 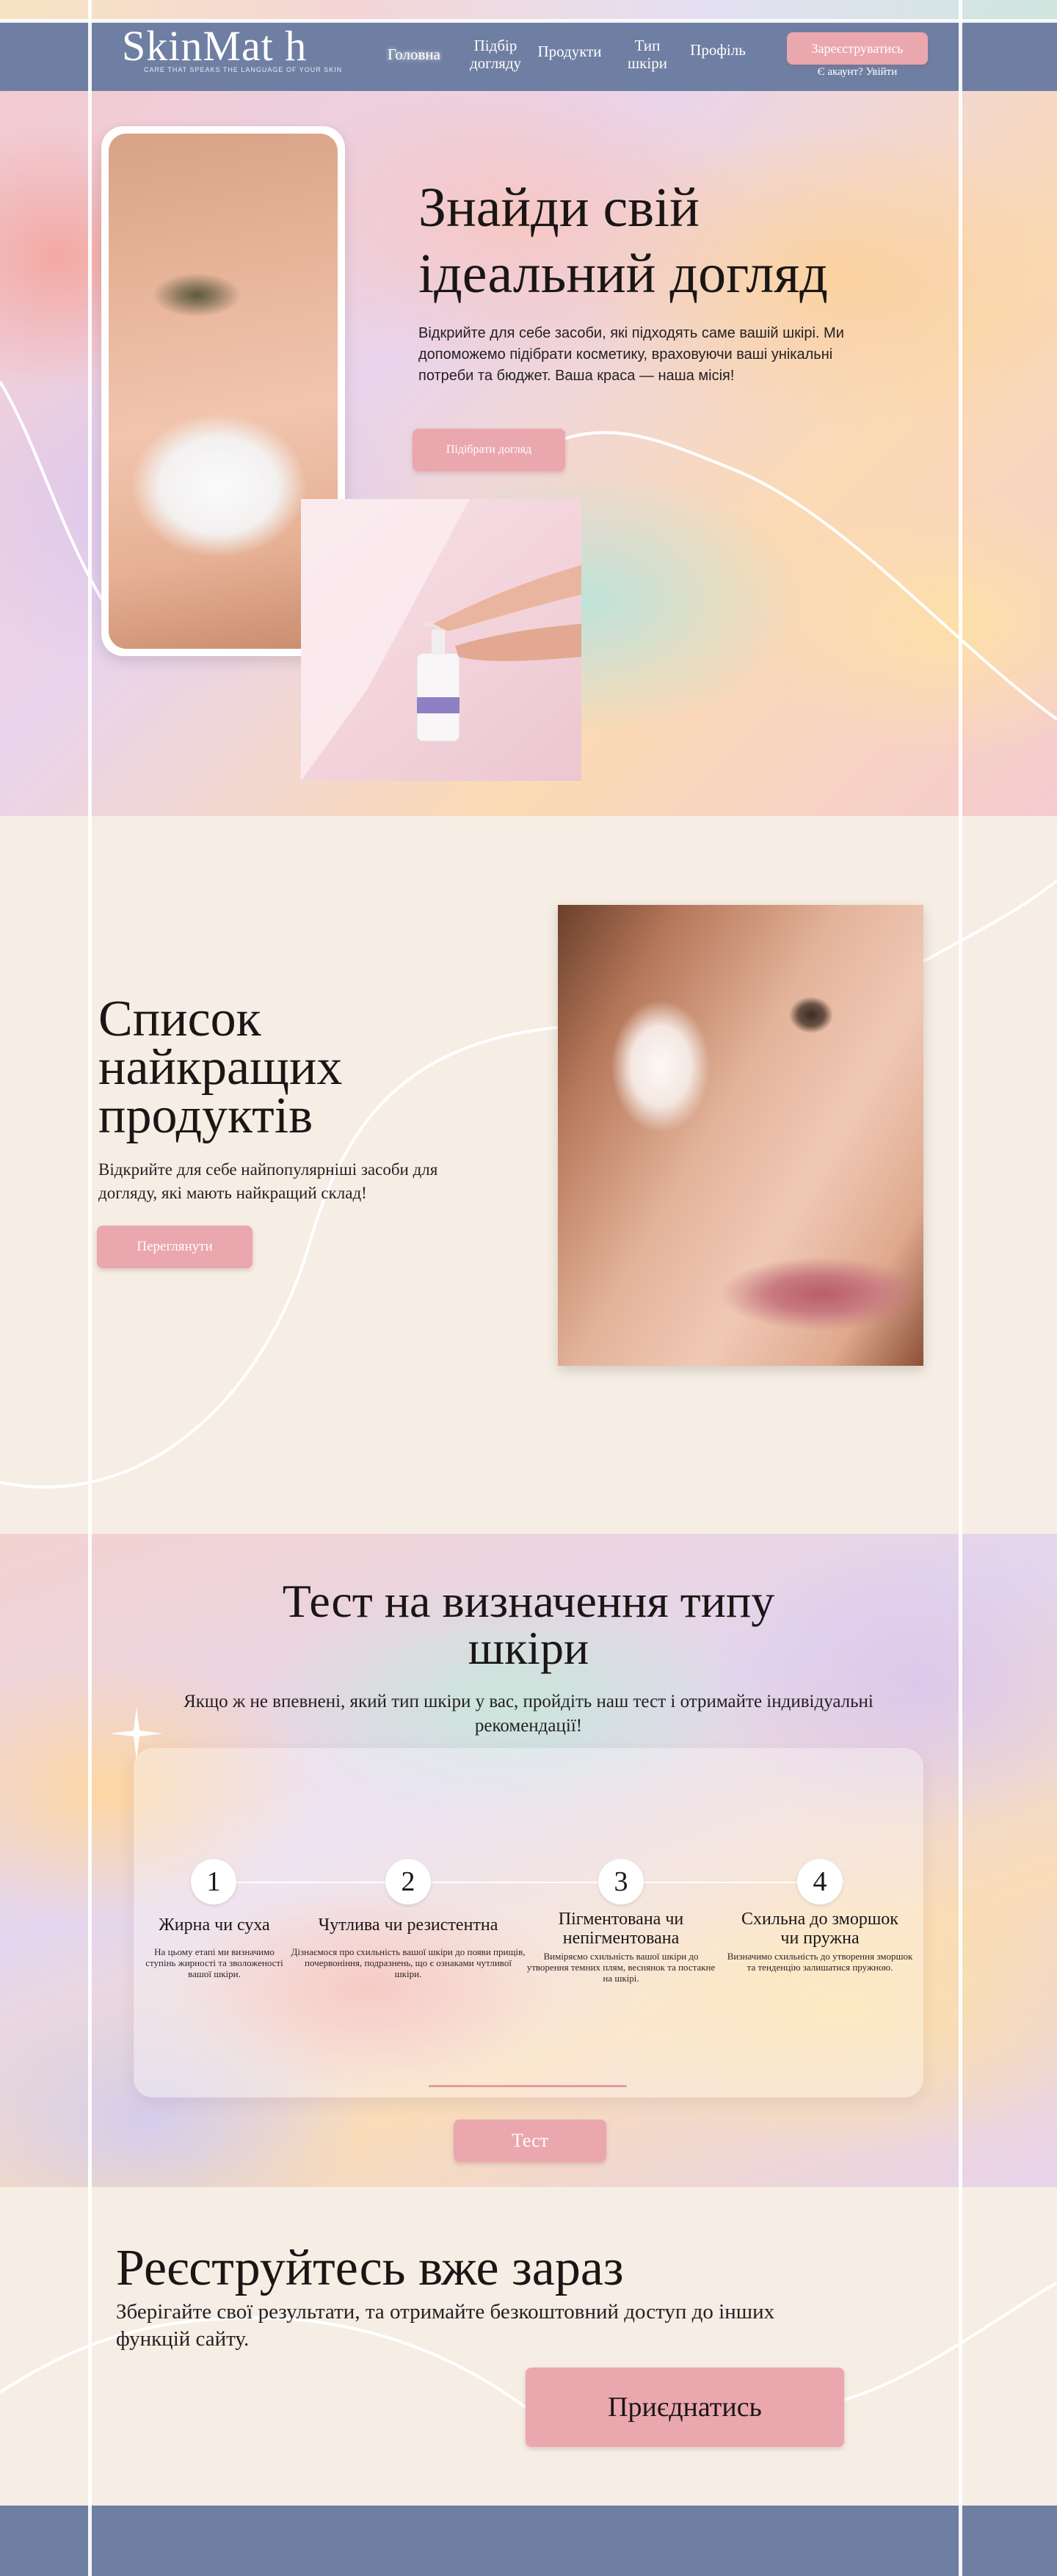 What do you see at coordinates (857, 72) in the screenshot?
I see `login-link: Є акаунт? Увійти` at bounding box center [857, 72].